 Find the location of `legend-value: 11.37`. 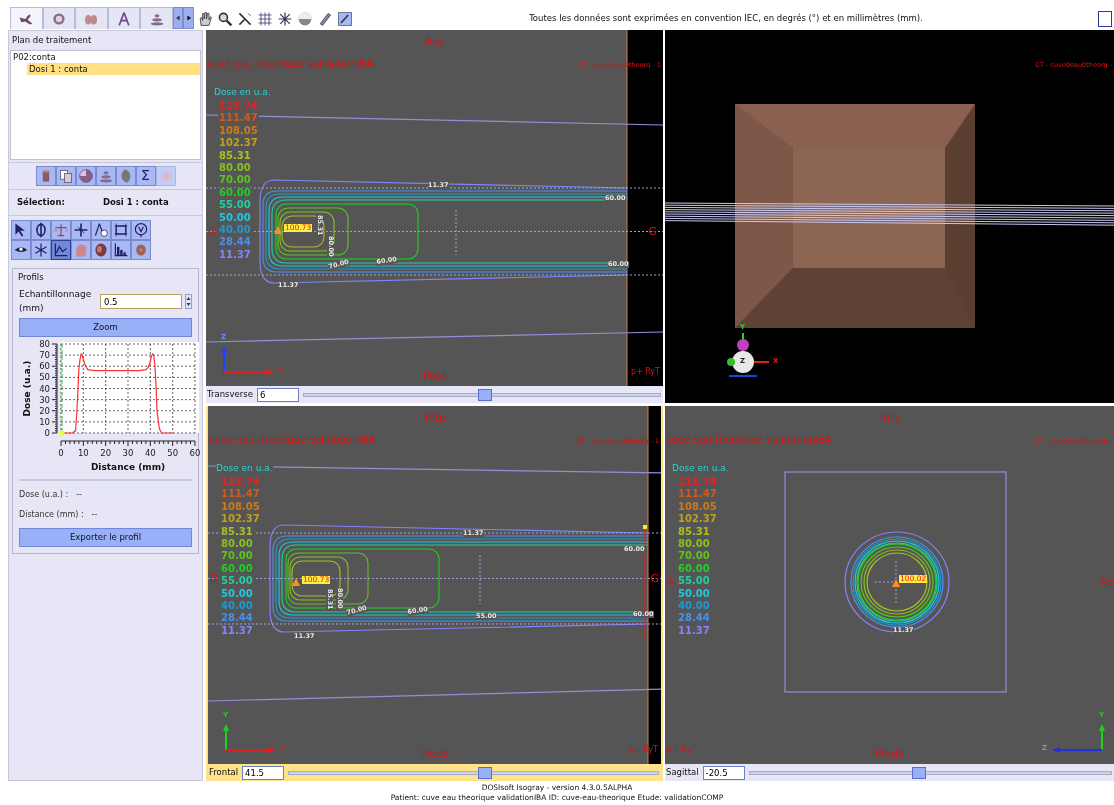

legend-value: 11.37 is located at coordinates (235, 254).